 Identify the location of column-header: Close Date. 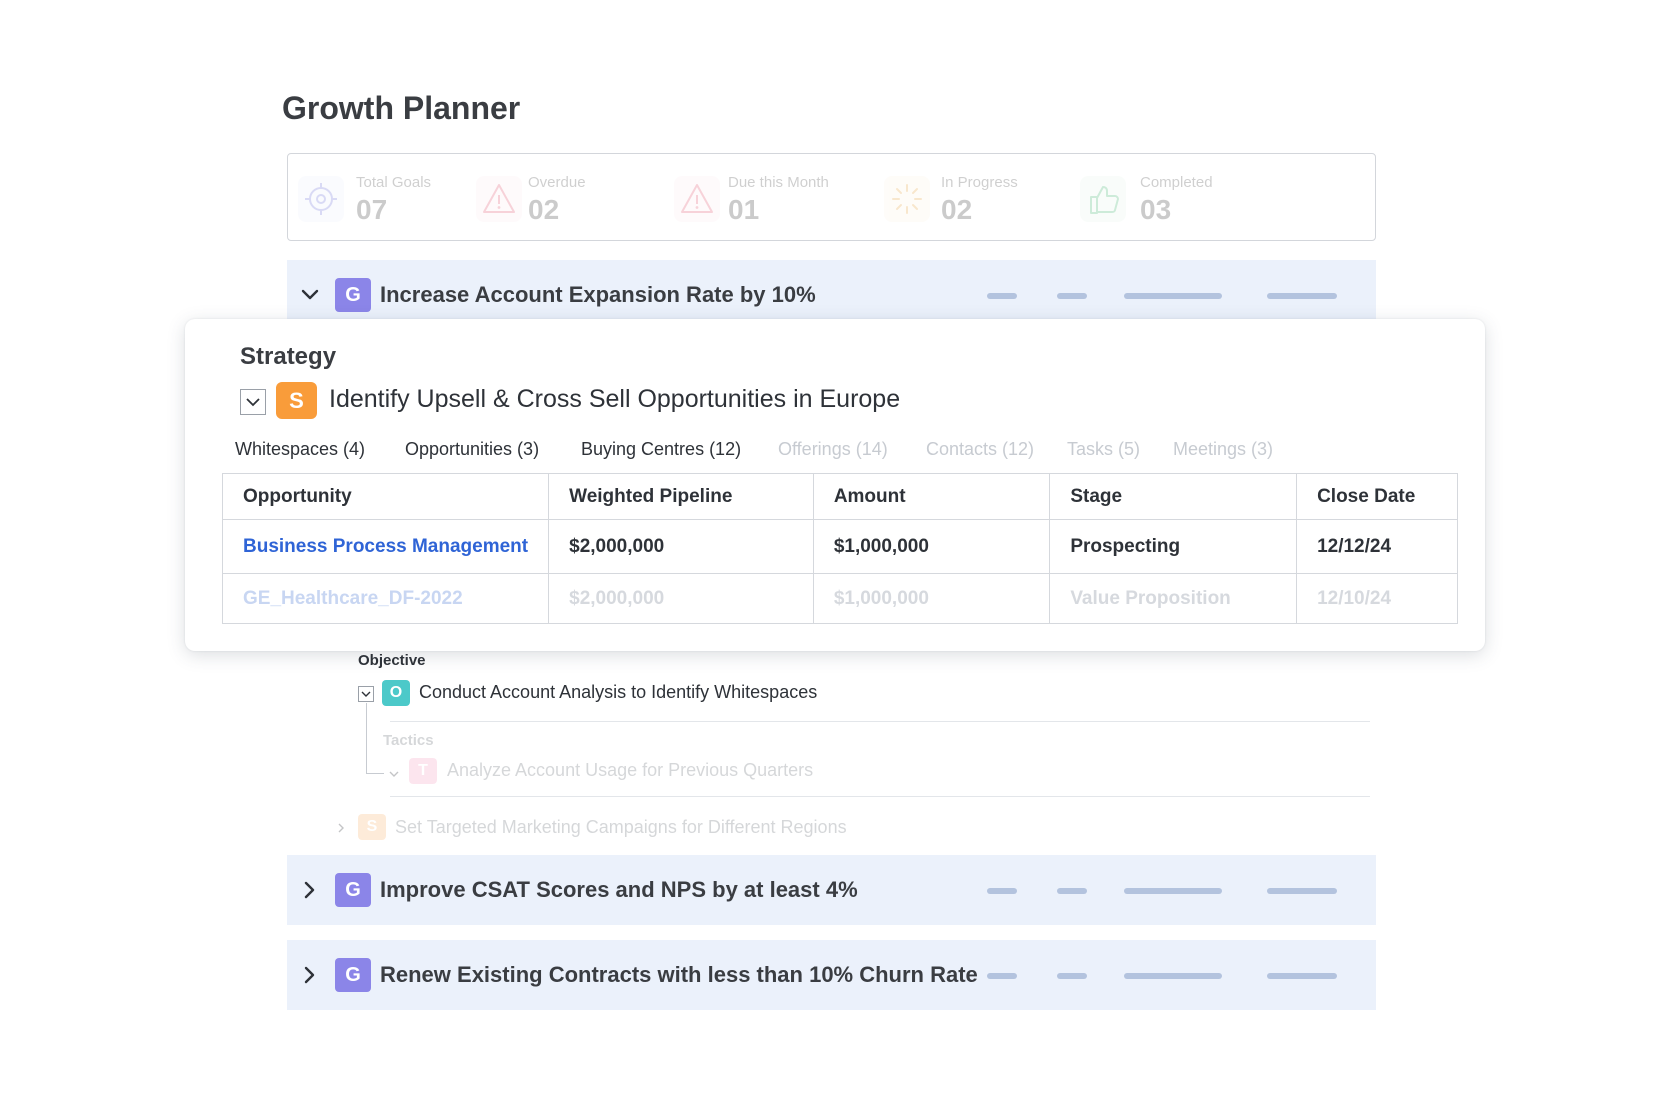
(1377, 496).